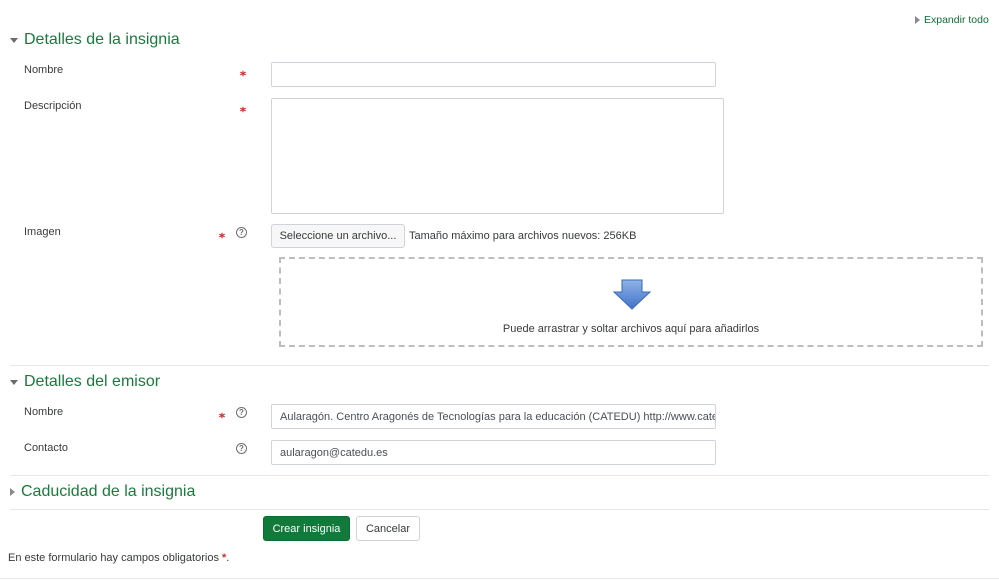  What do you see at coordinates (108, 491) in the screenshot?
I see `section-title-expiry: Caducidad de la insignia` at bounding box center [108, 491].